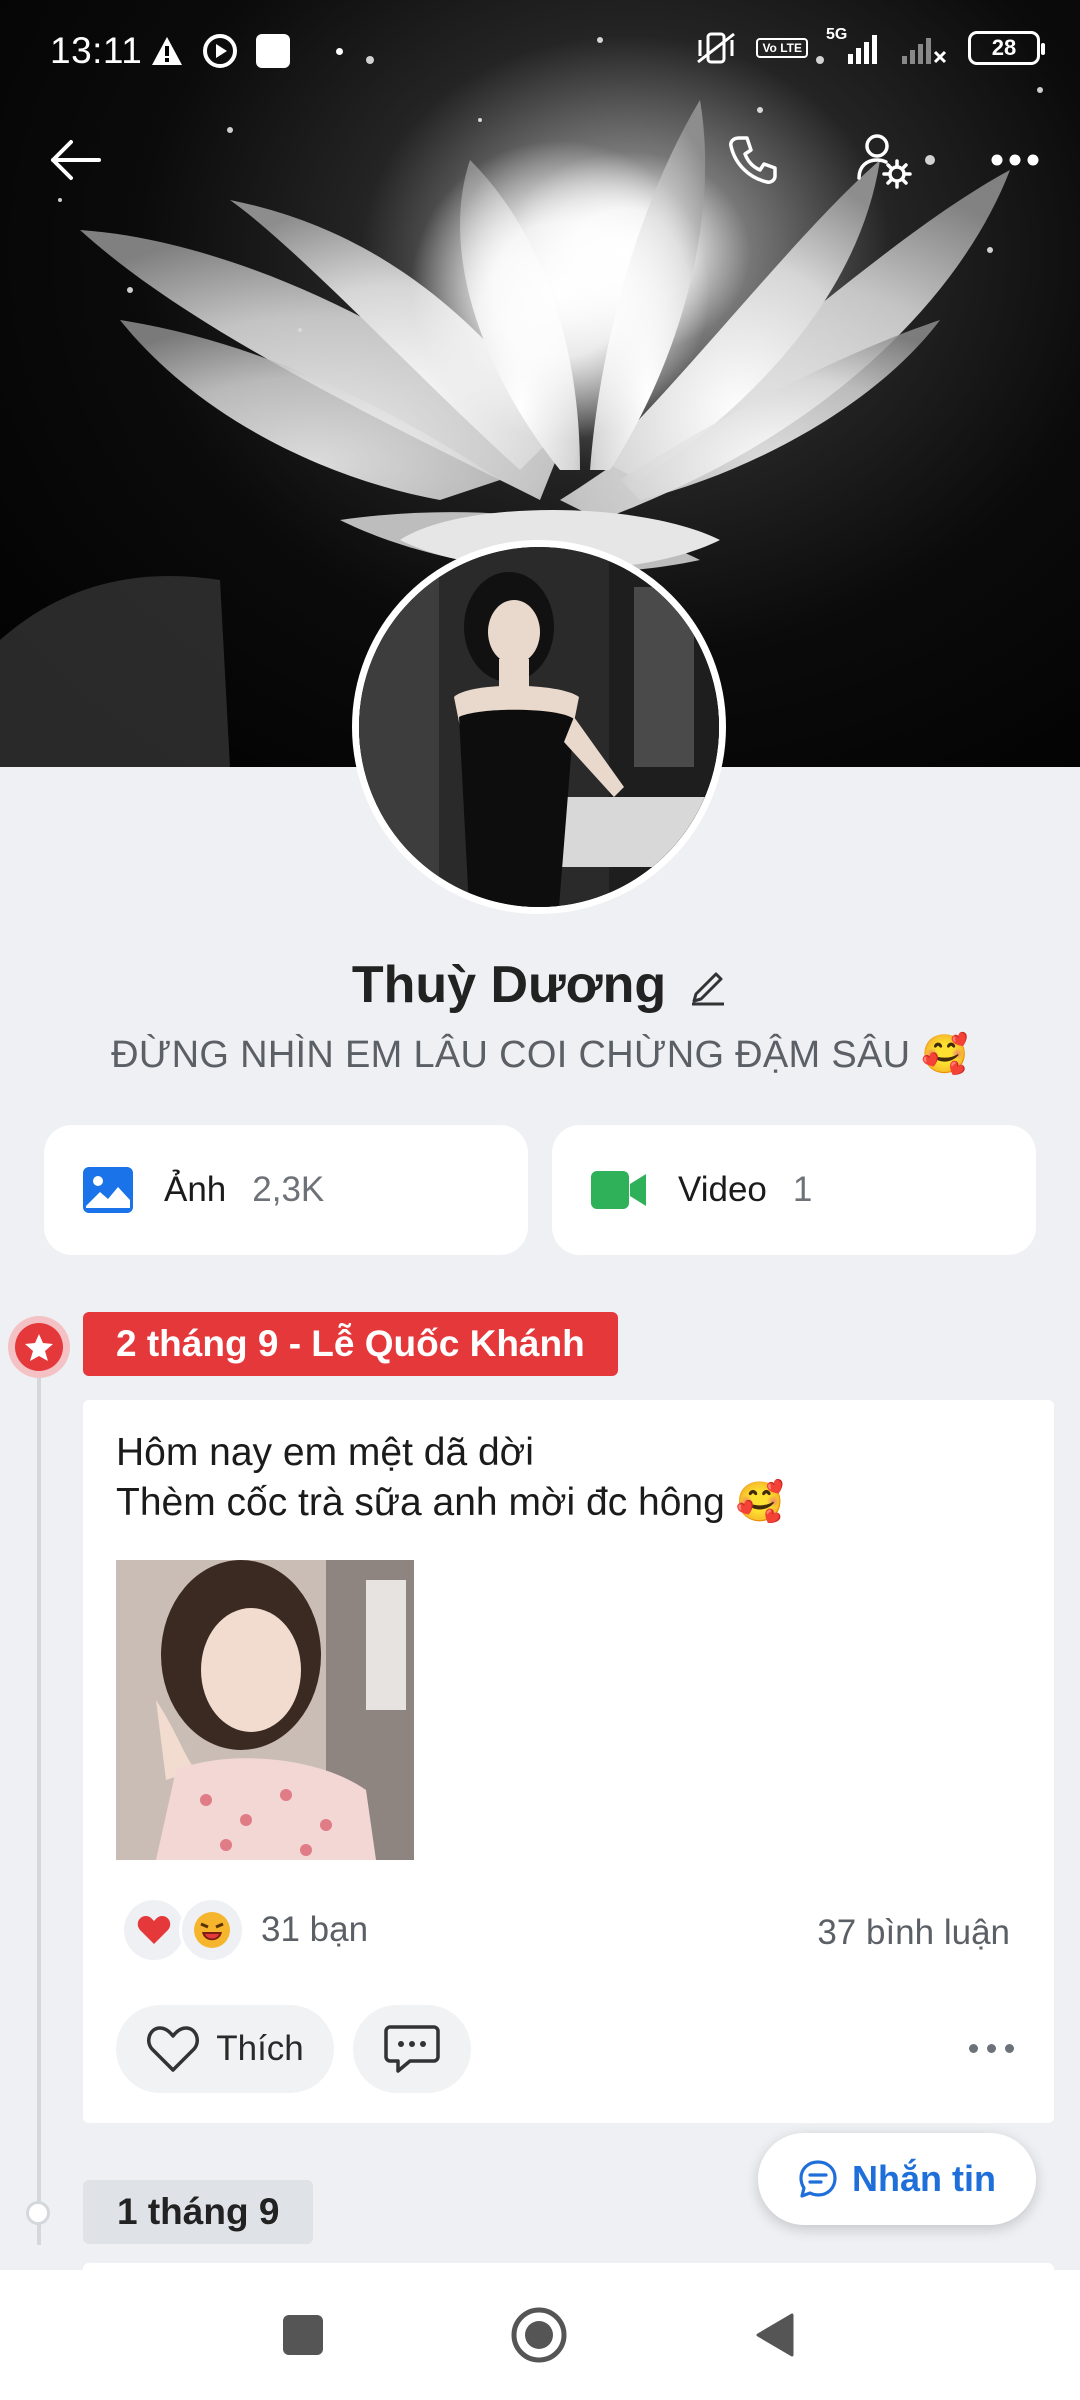 The width and height of the screenshot is (1080, 2400). I want to click on profile-name-row: Thuỳ Dương, so click(540, 985).